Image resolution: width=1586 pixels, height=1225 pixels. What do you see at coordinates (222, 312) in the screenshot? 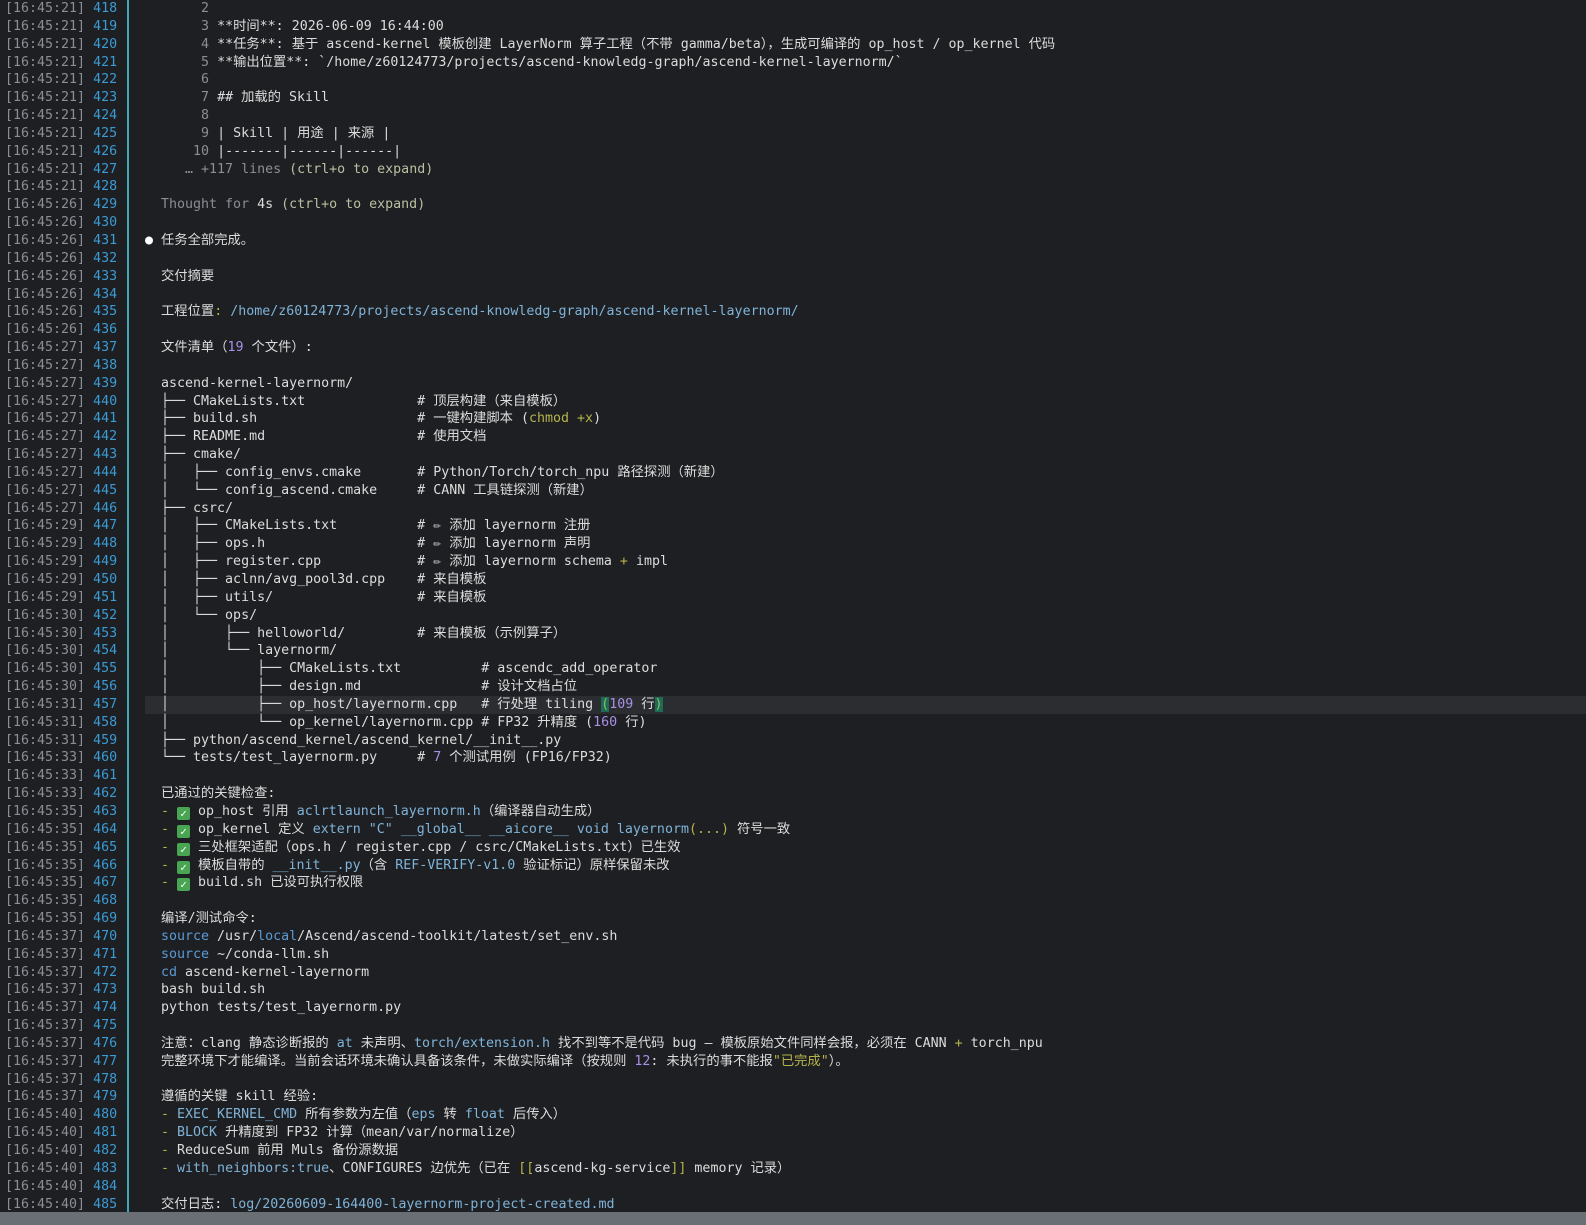
I see `text-segment: :` at bounding box center [222, 312].